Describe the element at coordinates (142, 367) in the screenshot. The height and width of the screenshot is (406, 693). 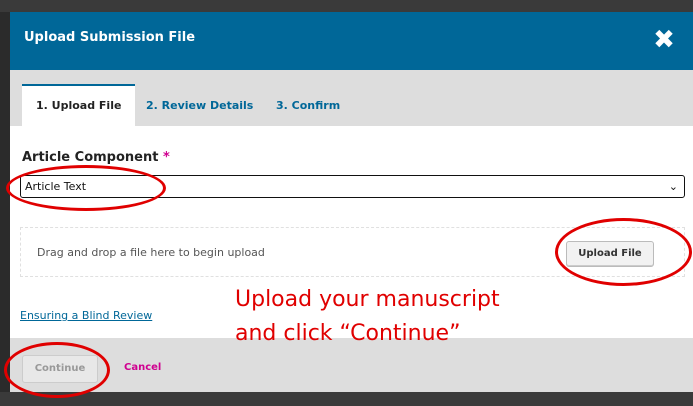
I see `cancel-link: Cancel` at that location.